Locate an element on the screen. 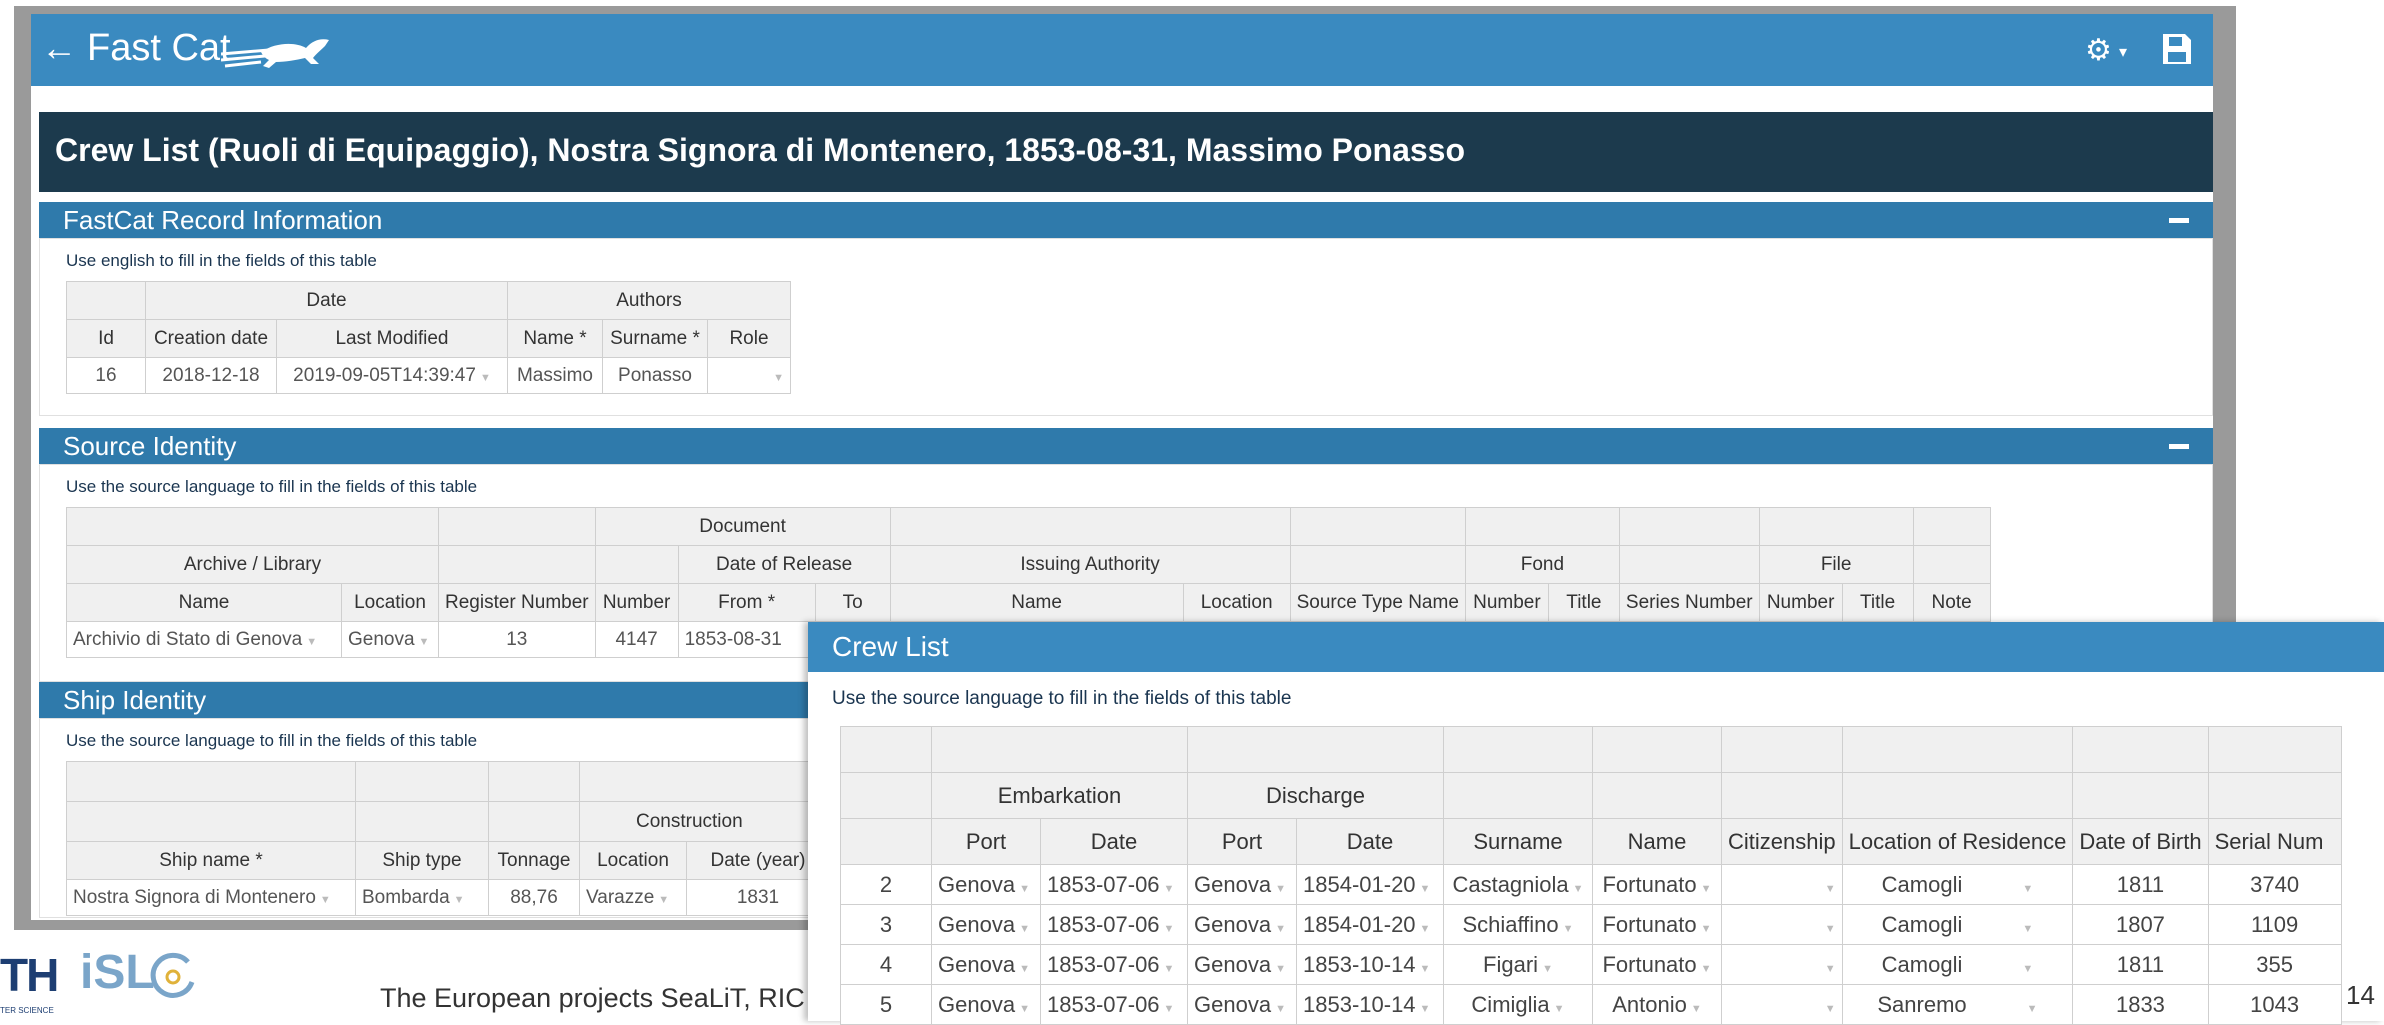 This screenshot has width=2384, height=1025. cell-last-modified: 2019-09-05T14:39:47 ▼ is located at coordinates (392, 375).